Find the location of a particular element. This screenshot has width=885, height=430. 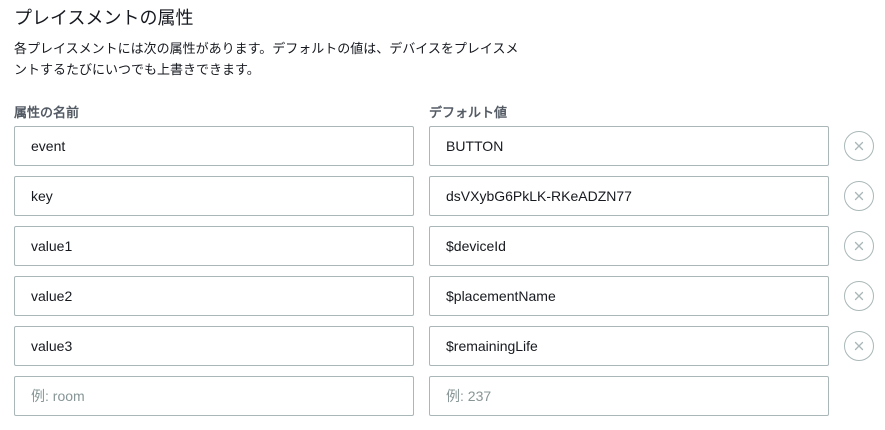

section-title: プレイスメントの属性 is located at coordinates (104, 18).